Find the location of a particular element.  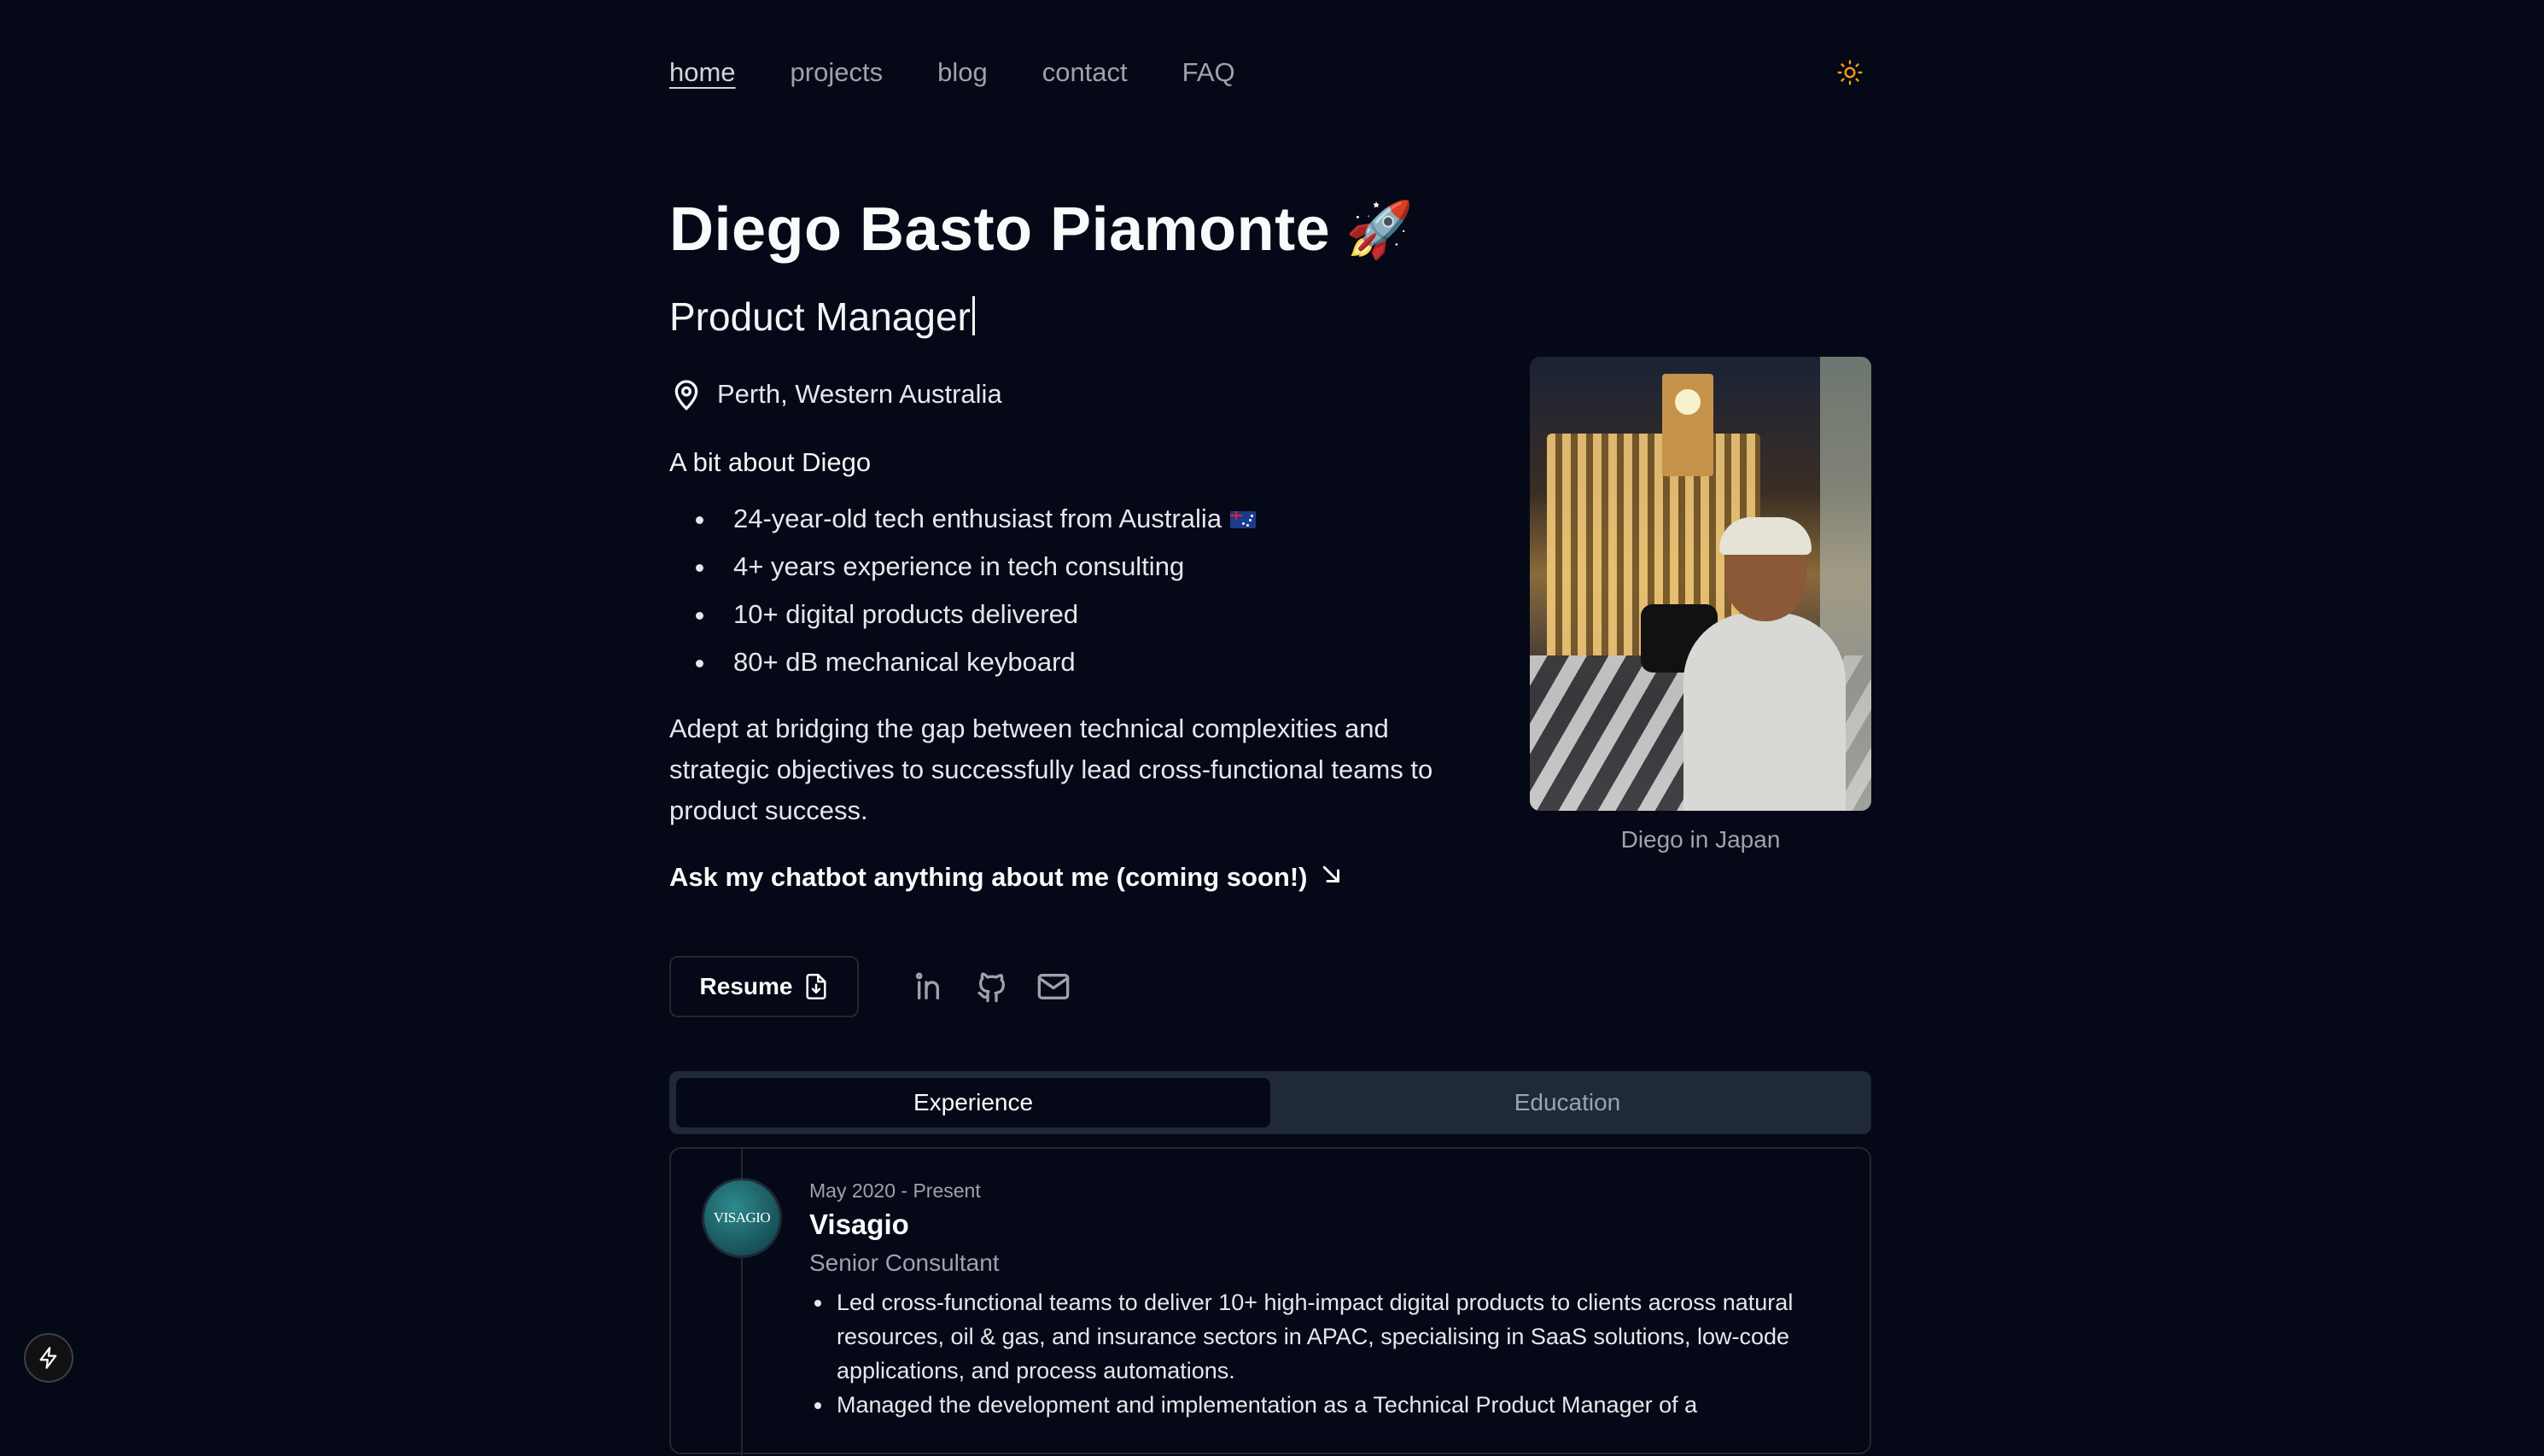

social-links is located at coordinates (1004, 987).